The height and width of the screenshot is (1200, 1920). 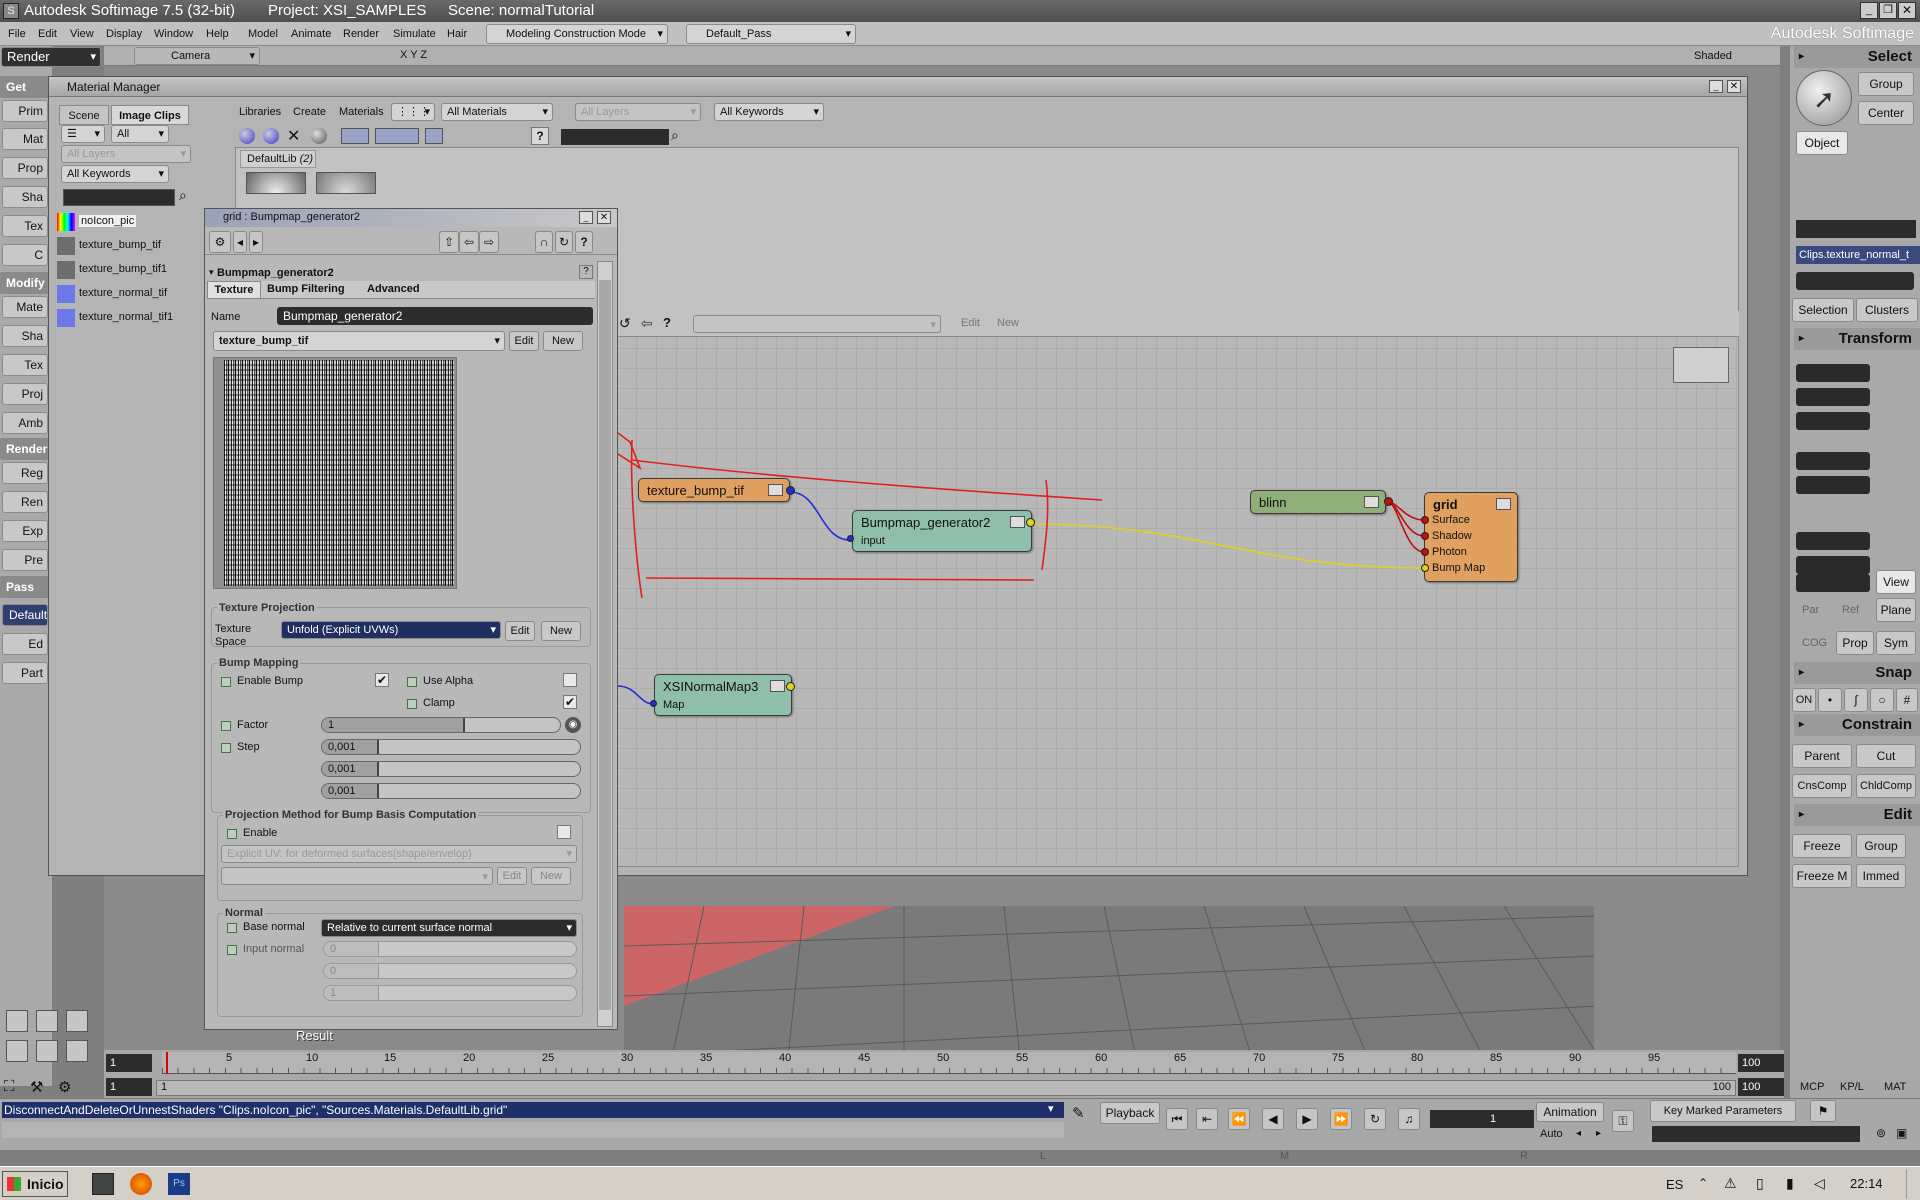 What do you see at coordinates (1703, 1183) in the screenshot?
I see `tray-up-icon: ⌃` at bounding box center [1703, 1183].